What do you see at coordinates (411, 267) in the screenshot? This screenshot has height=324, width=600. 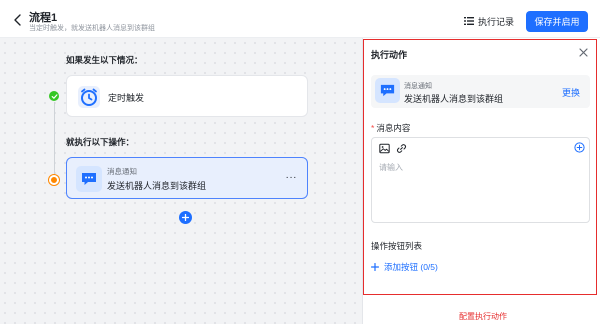 I see `add-button-label: 添加按钮 (0/5)` at bounding box center [411, 267].